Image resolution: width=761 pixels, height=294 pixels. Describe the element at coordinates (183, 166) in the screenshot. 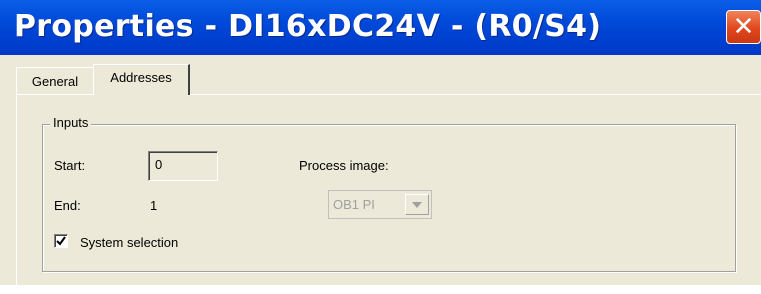

I see `start-address-field: 0` at that location.